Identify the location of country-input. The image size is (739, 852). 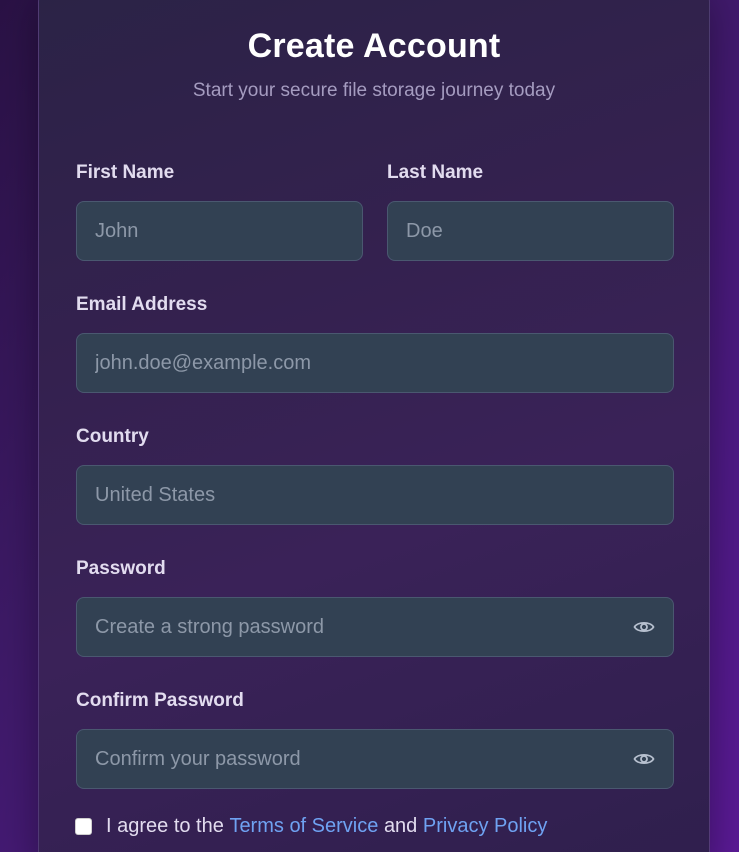
(376, 495).